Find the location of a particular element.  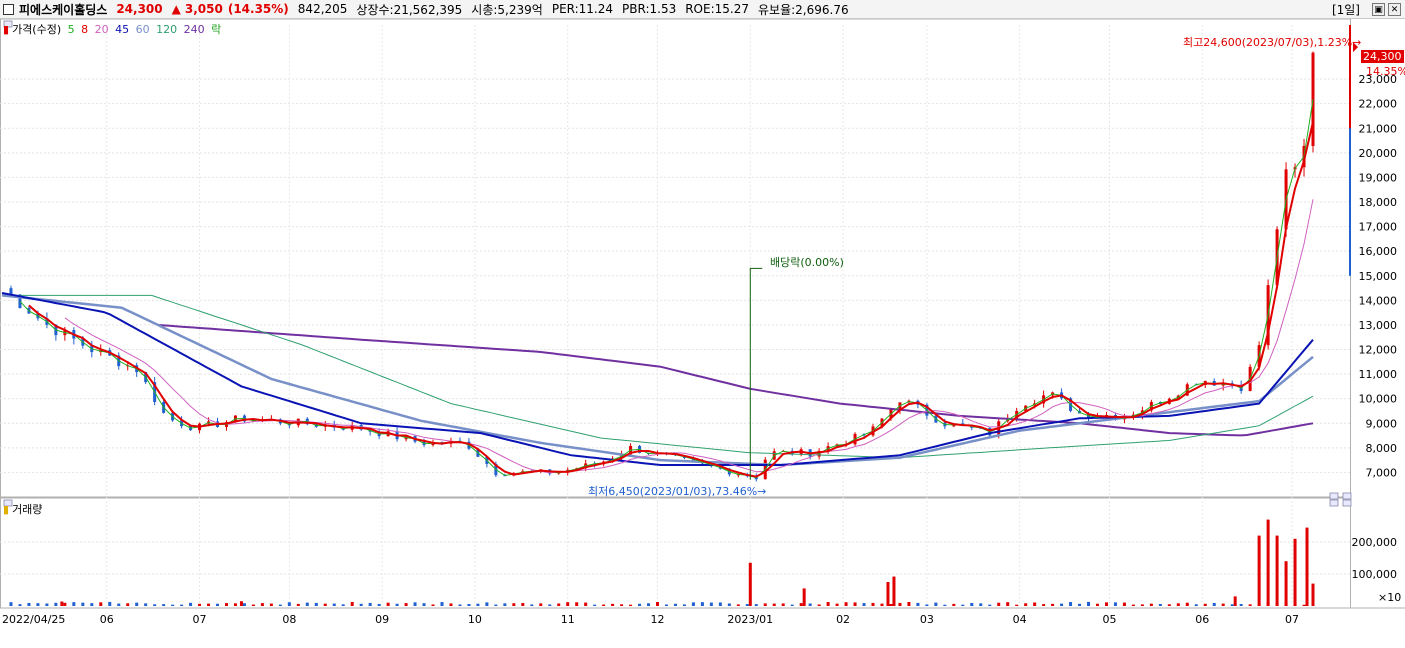

legend-ex-dividend: 락 is located at coordinates (216, 29).